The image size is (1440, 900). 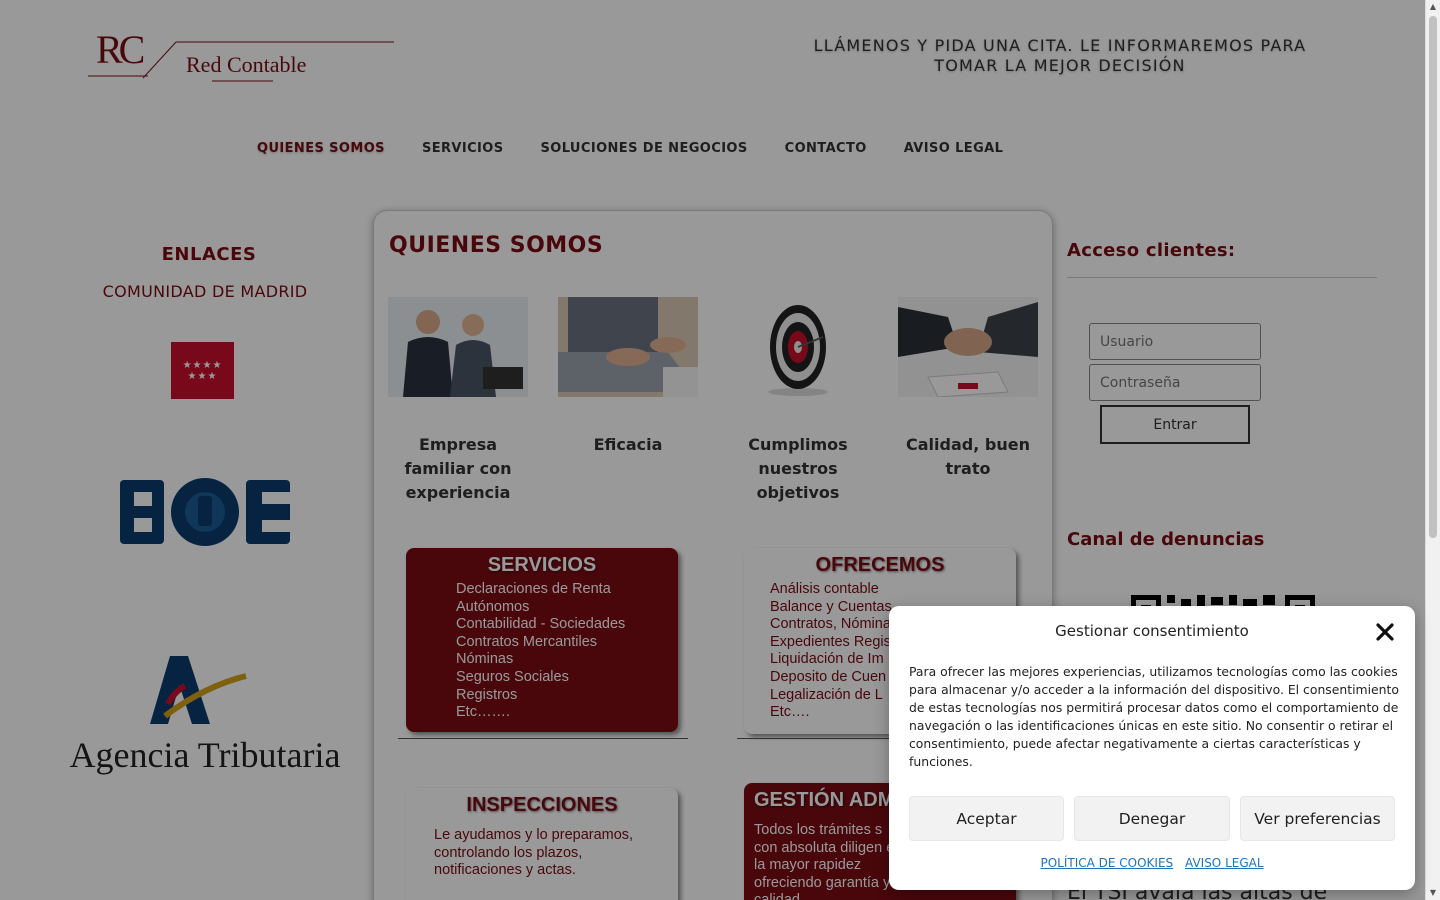 What do you see at coordinates (1433, 277) in the screenshot?
I see `scrollbar-thumb` at bounding box center [1433, 277].